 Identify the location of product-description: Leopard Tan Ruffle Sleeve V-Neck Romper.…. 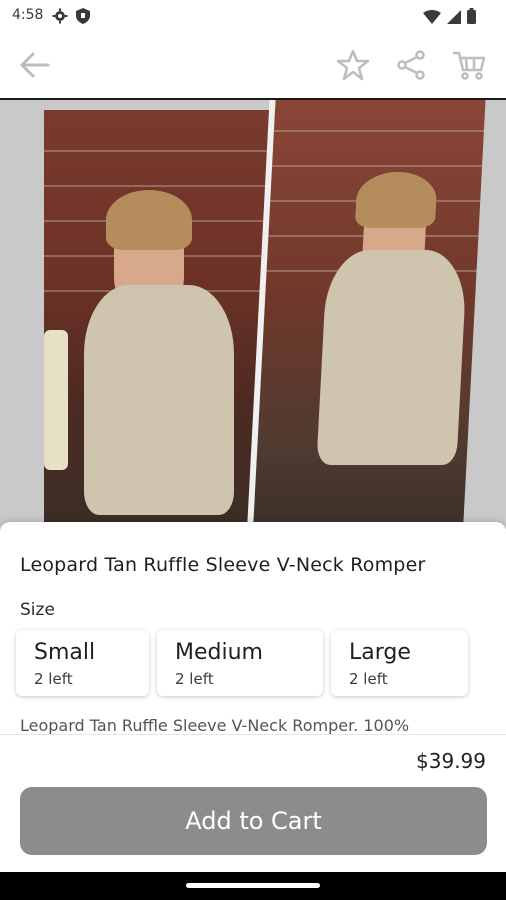
(215, 725).